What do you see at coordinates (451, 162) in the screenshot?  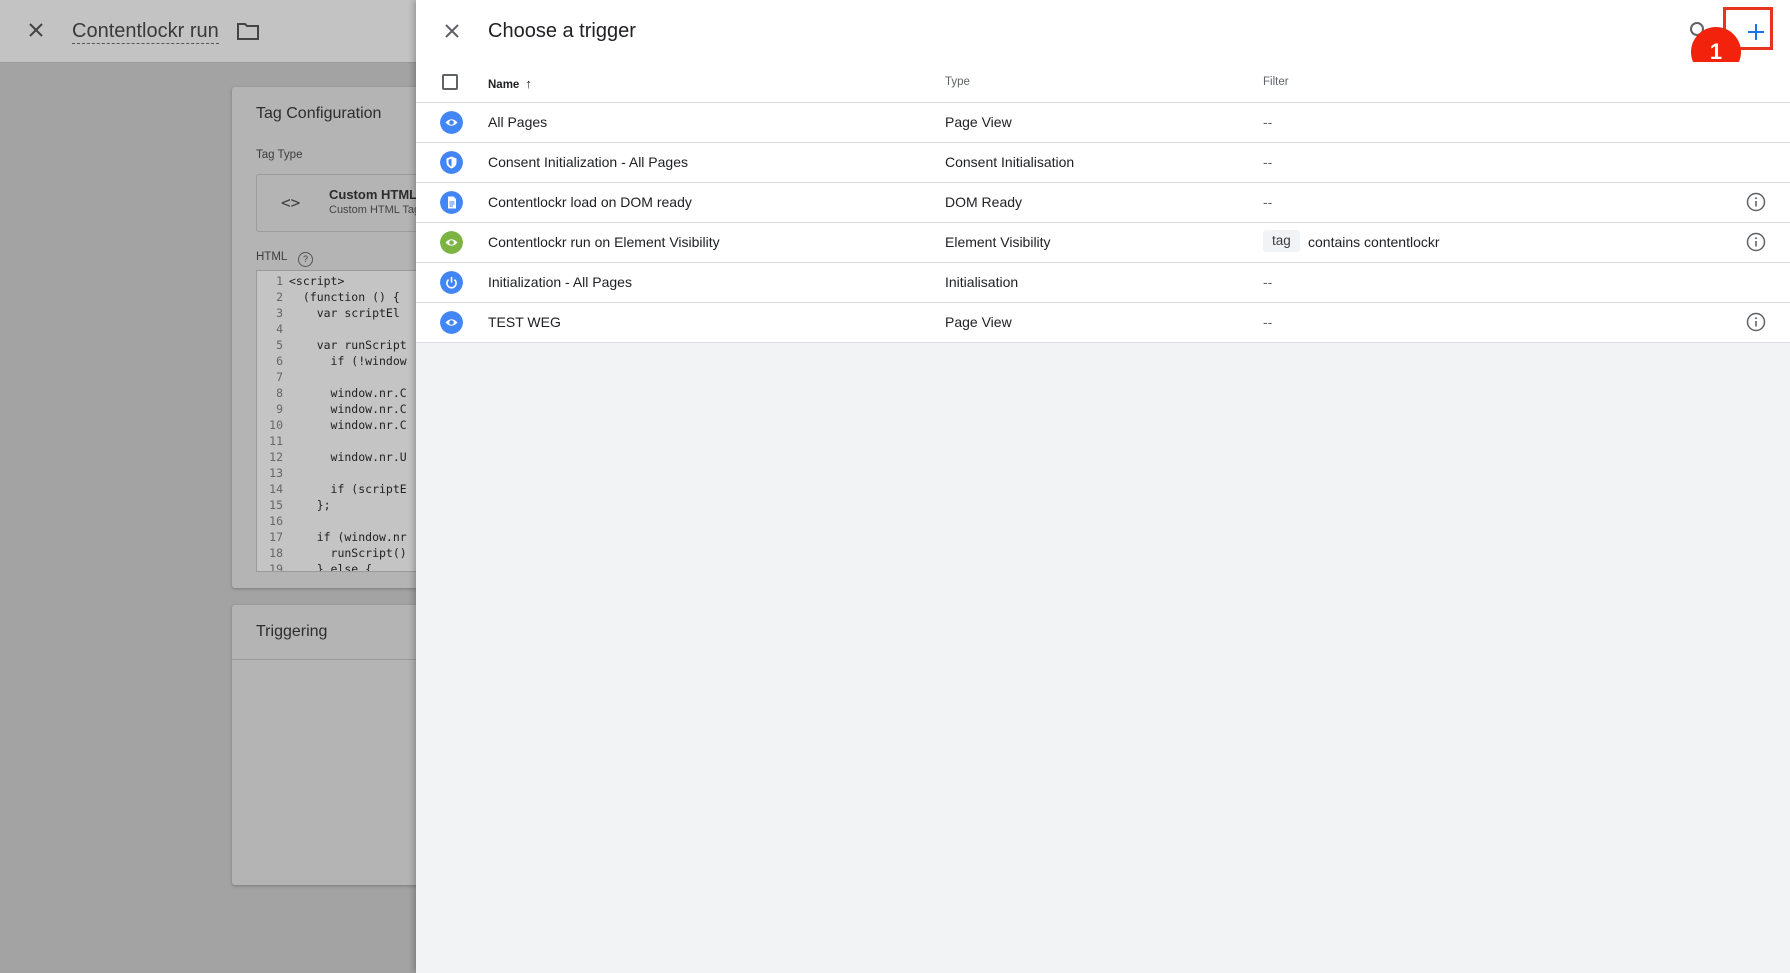 I see `shield-icon` at bounding box center [451, 162].